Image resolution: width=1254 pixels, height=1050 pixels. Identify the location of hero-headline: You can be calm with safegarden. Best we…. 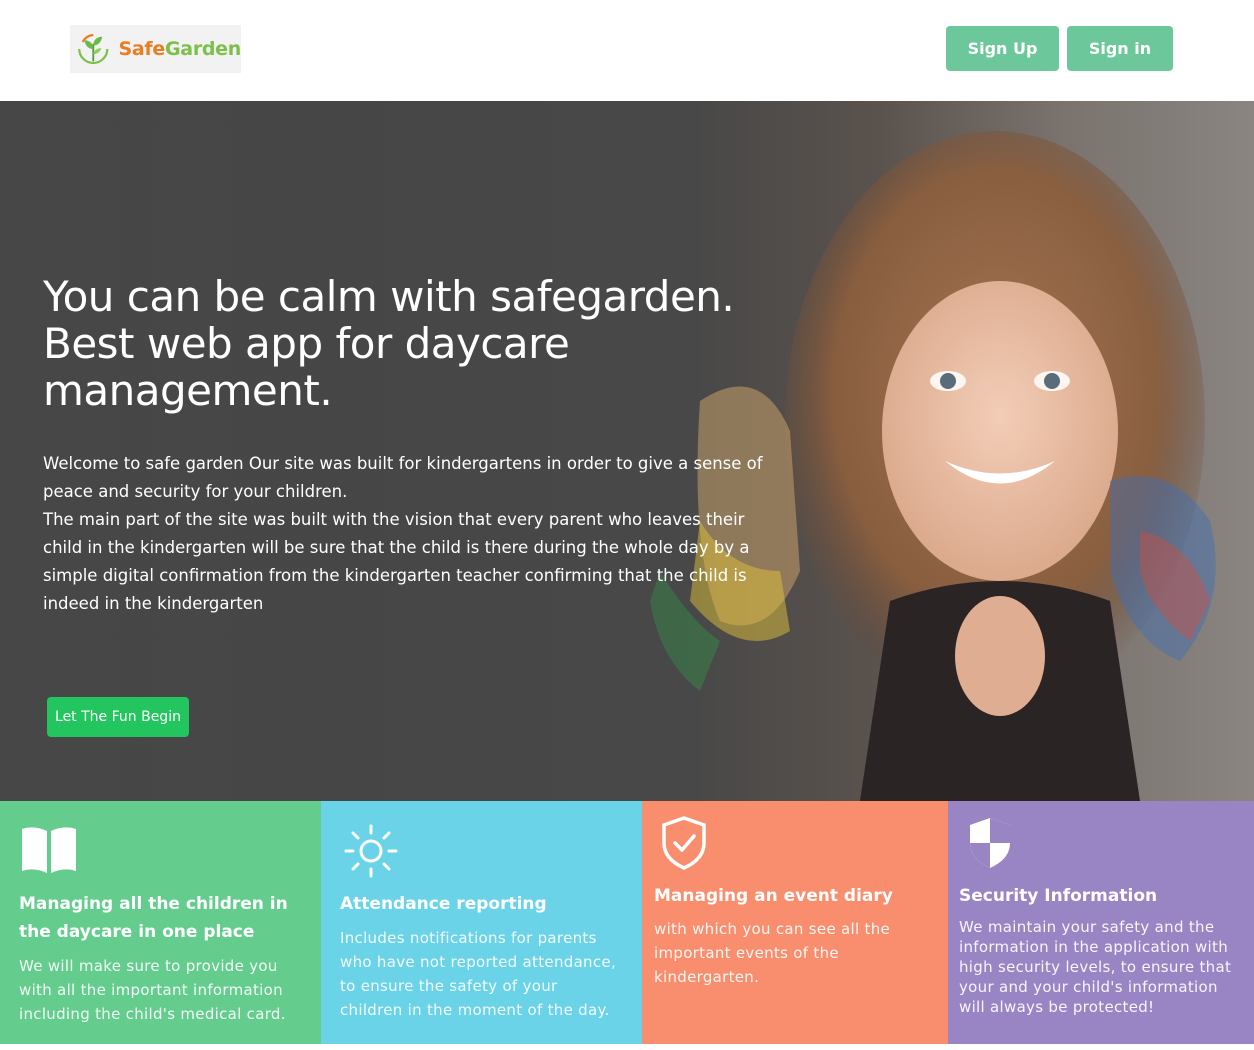
(389, 343).